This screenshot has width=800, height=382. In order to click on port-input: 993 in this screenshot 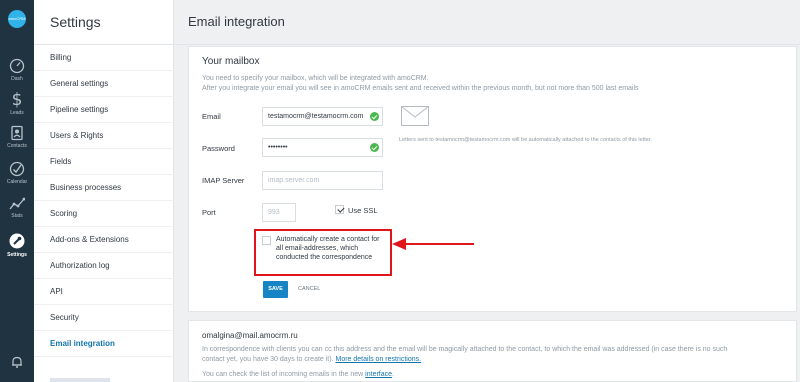, I will do `click(279, 212)`.